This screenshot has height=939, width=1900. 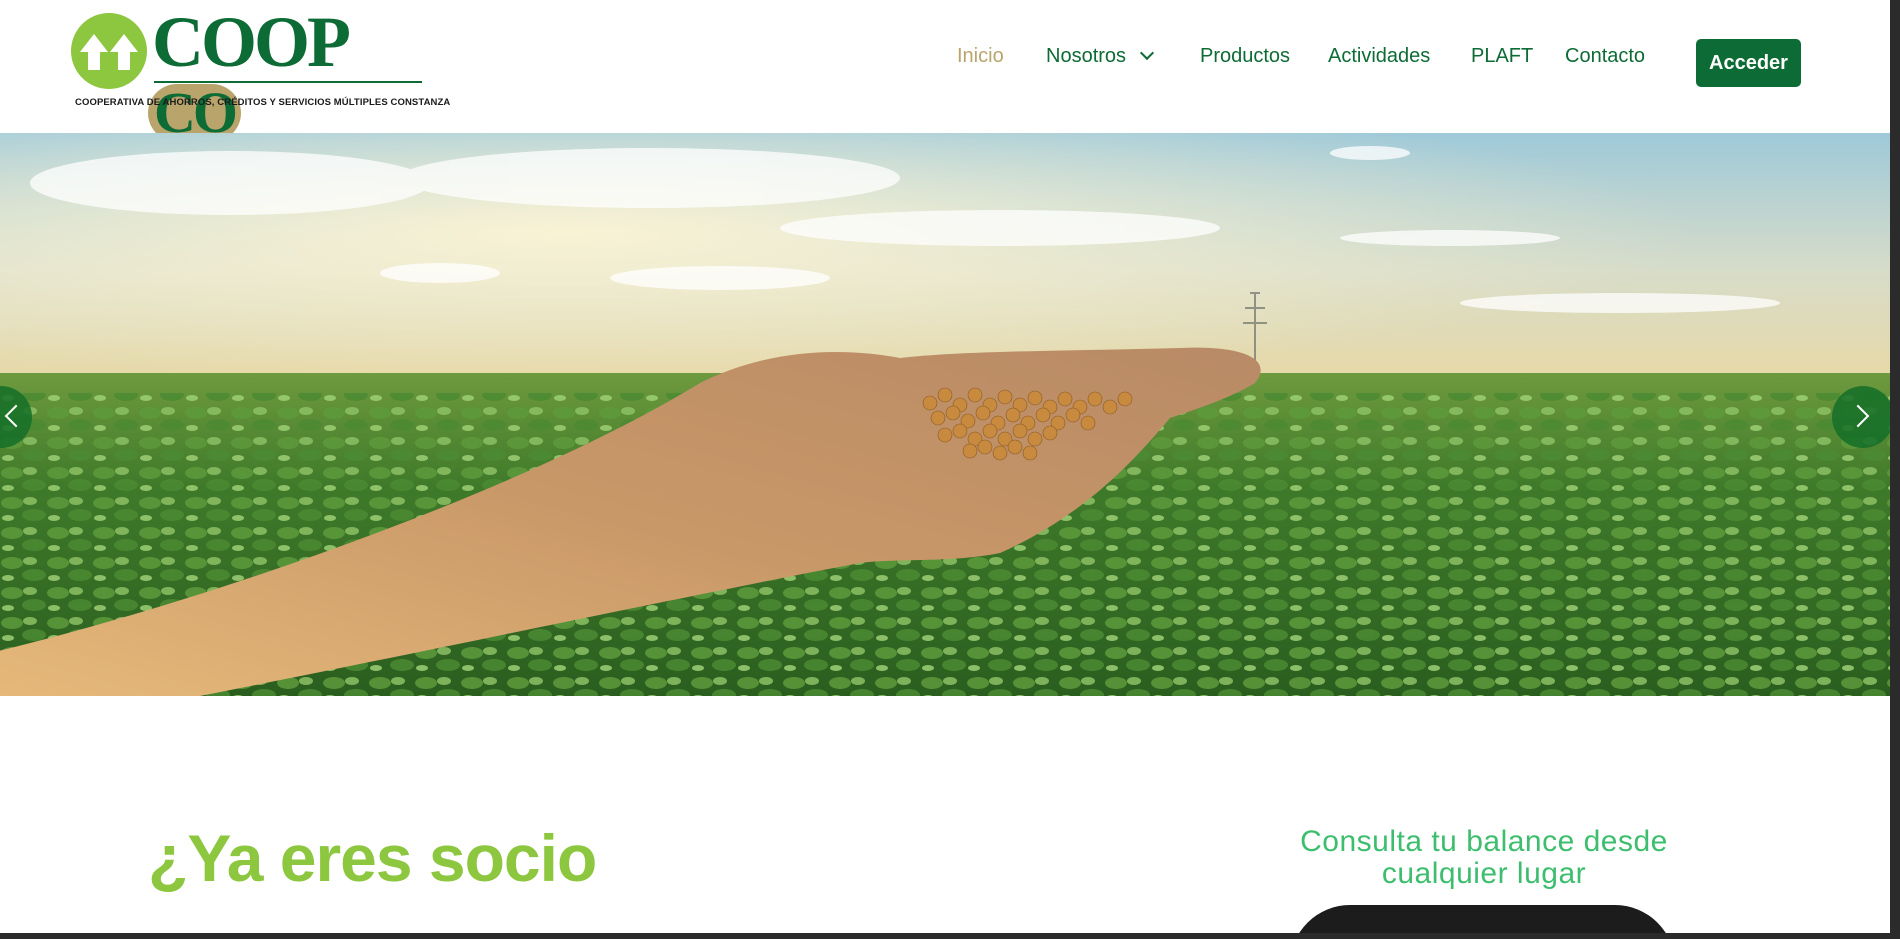 I want to click on nav-productos: Productos, so click(x=1245, y=56).